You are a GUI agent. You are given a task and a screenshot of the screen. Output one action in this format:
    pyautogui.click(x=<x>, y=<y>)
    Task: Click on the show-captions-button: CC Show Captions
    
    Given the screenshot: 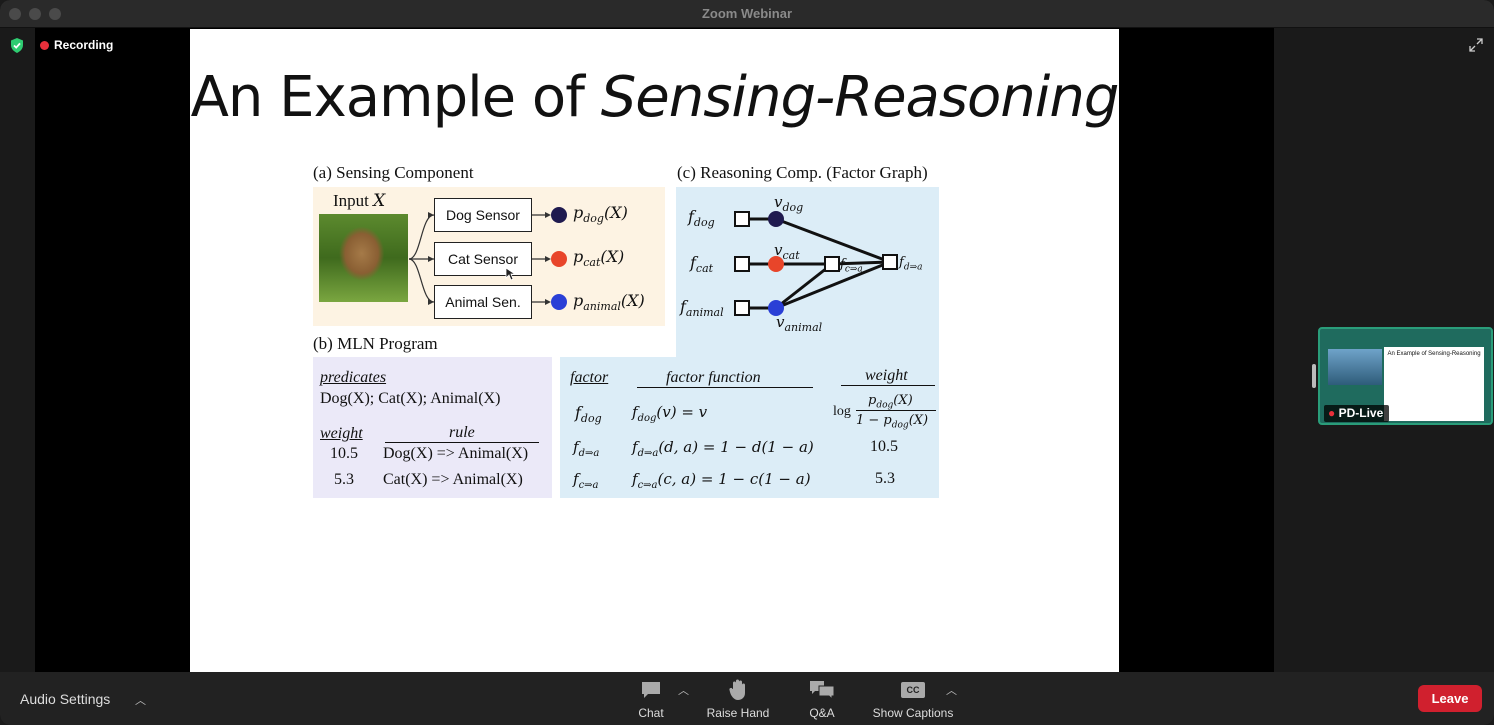 What is the action you would take?
    pyautogui.click(x=913, y=699)
    